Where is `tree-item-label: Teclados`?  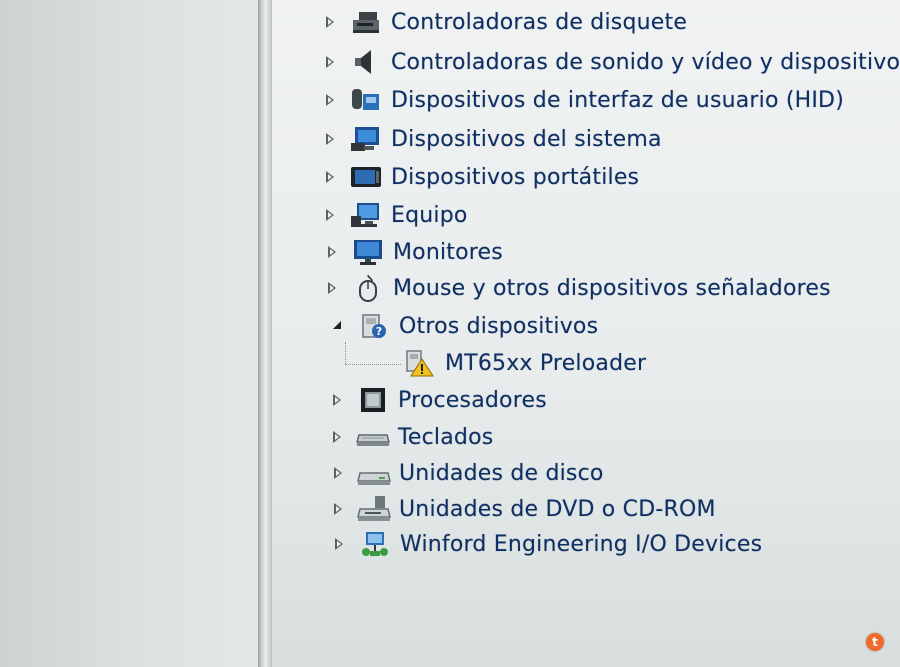
tree-item-label: Teclados is located at coordinates (446, 437).